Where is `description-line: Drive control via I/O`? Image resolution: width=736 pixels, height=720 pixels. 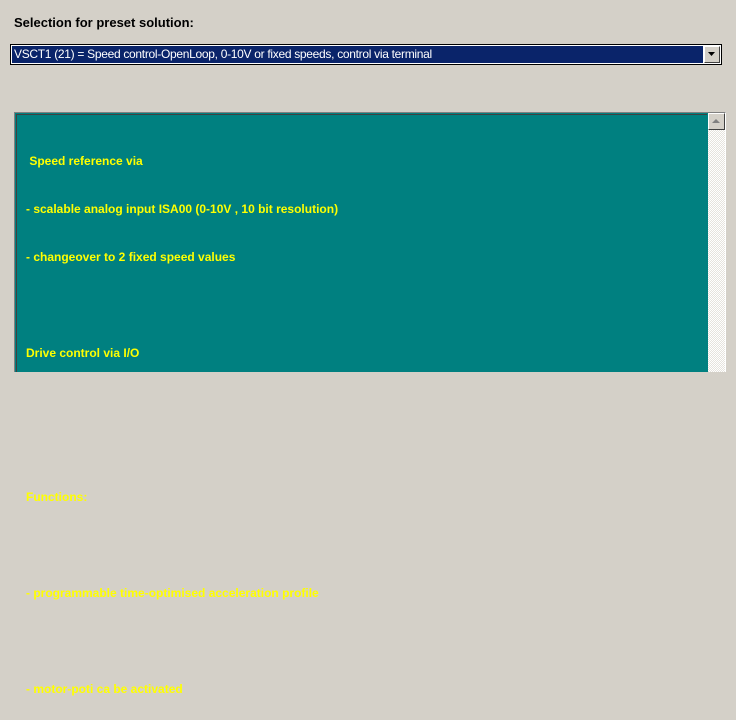
description-line: Drive control via I/O is located at coordinates (83, 353).